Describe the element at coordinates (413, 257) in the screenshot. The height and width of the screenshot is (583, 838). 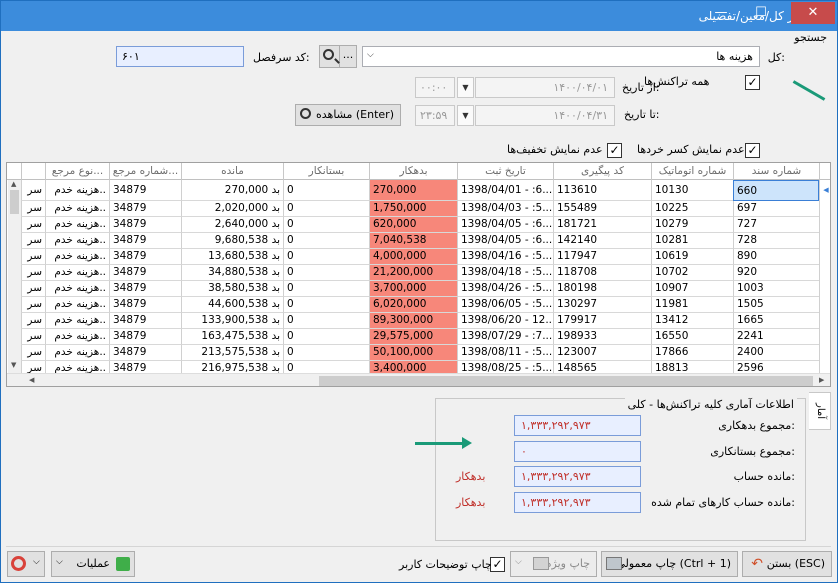
I see `table-cell: 4,000,000` at that location.